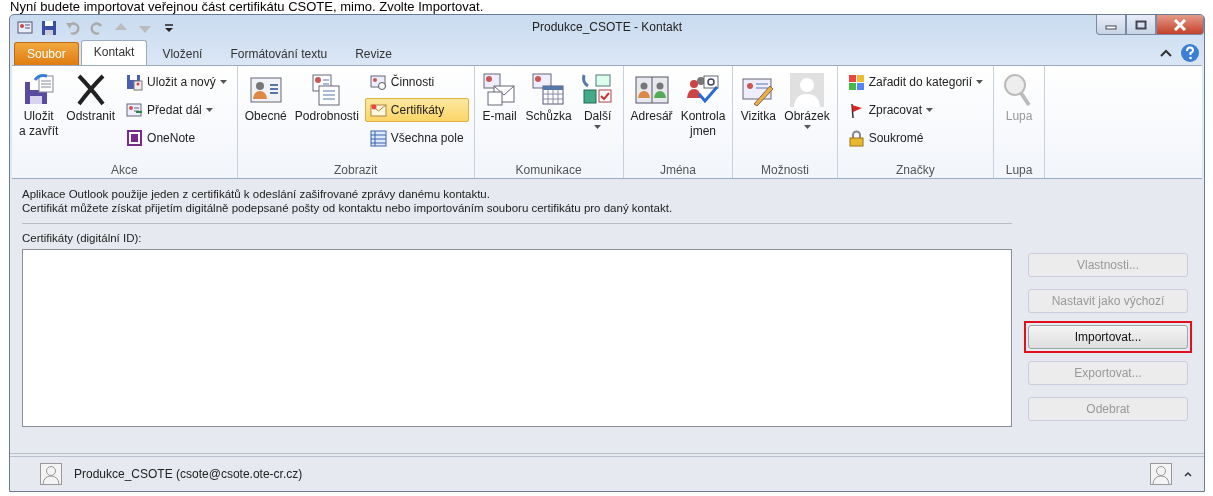 The height and width of the screenshot is (496, 1213). I want to click on ribbon-button: Uložit a nový, so click(176, 82).